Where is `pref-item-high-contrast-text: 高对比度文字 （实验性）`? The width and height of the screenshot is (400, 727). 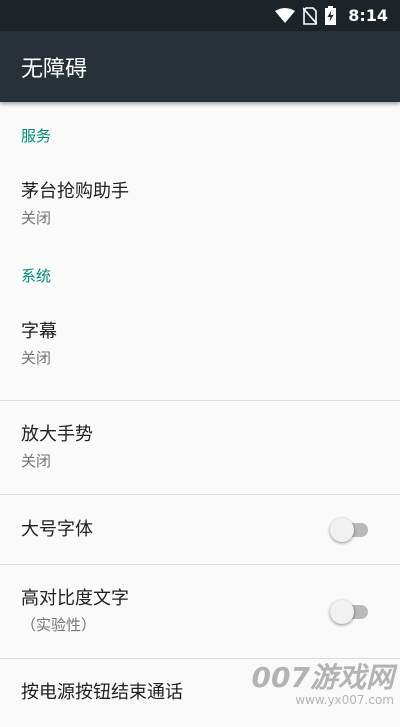
pref-item-high-contrast-text: 高对比度文字 （实验性） is located at coordinates (200, 611).